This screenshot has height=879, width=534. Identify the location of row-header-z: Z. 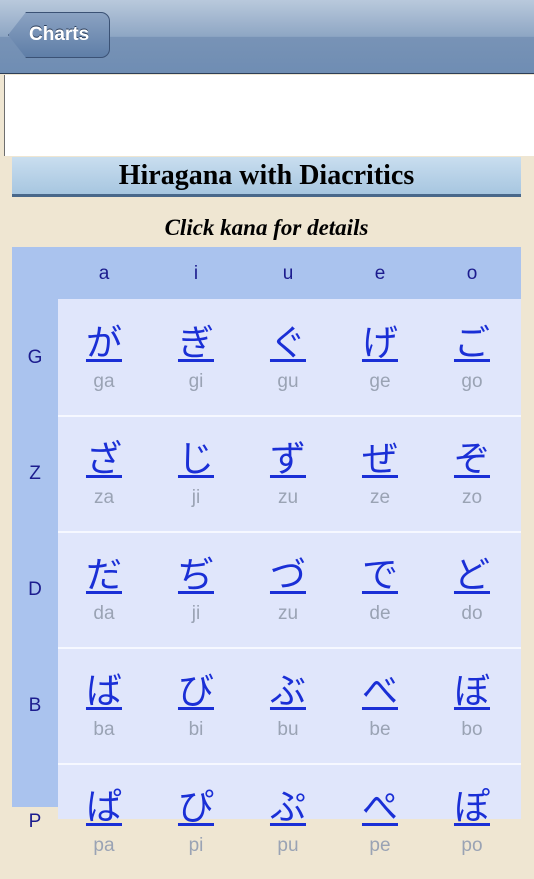
(35, 473).